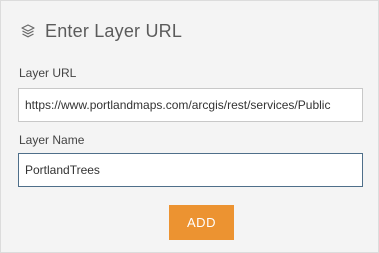 The width and height of the screenshot is (379, 253). What do you see at coordinates (48, 73) in the screenshot?
I see `layer-url-label: Layer URL` at bounding box center [48, 73].